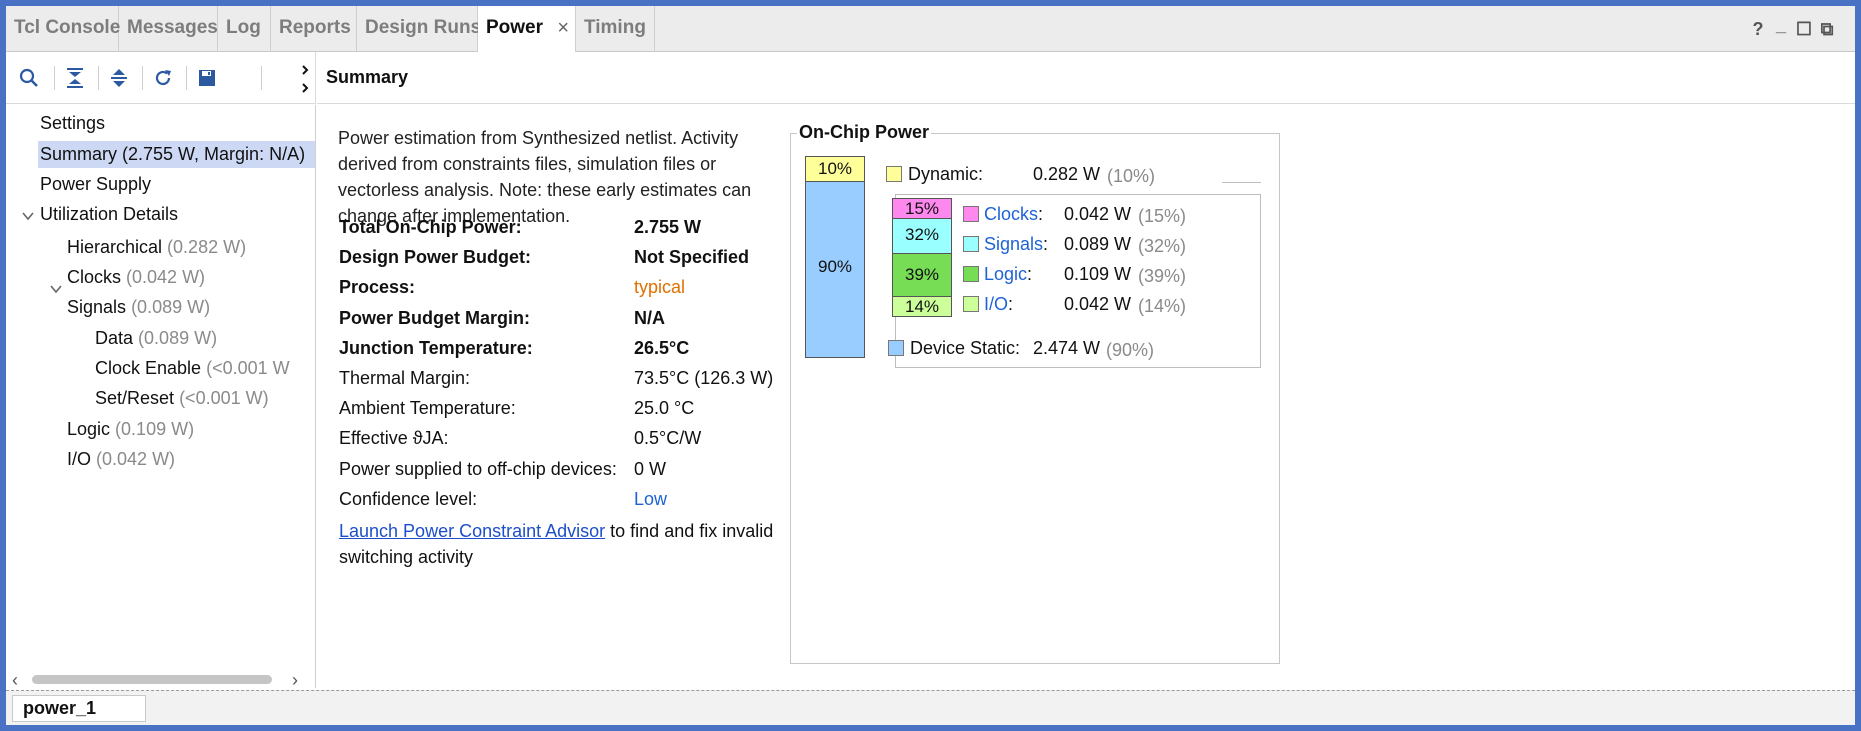  I want to click on tree-item-power-supply: Power Supply, so click(95, 184).